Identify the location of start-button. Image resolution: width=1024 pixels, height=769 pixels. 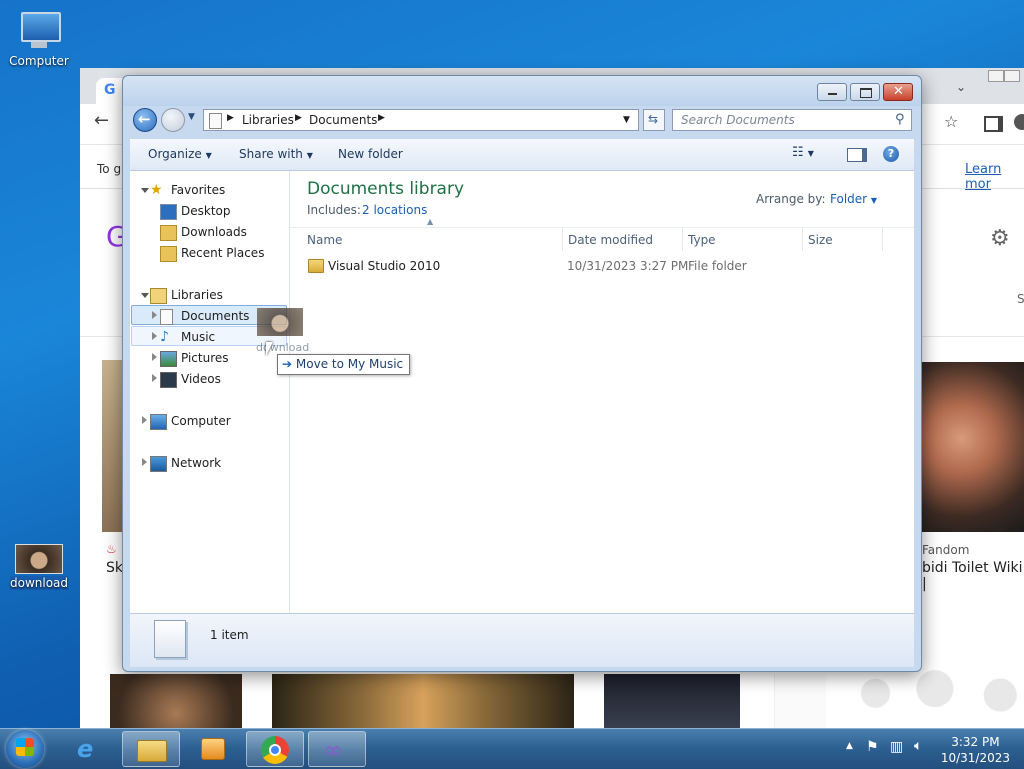
(25, 749).